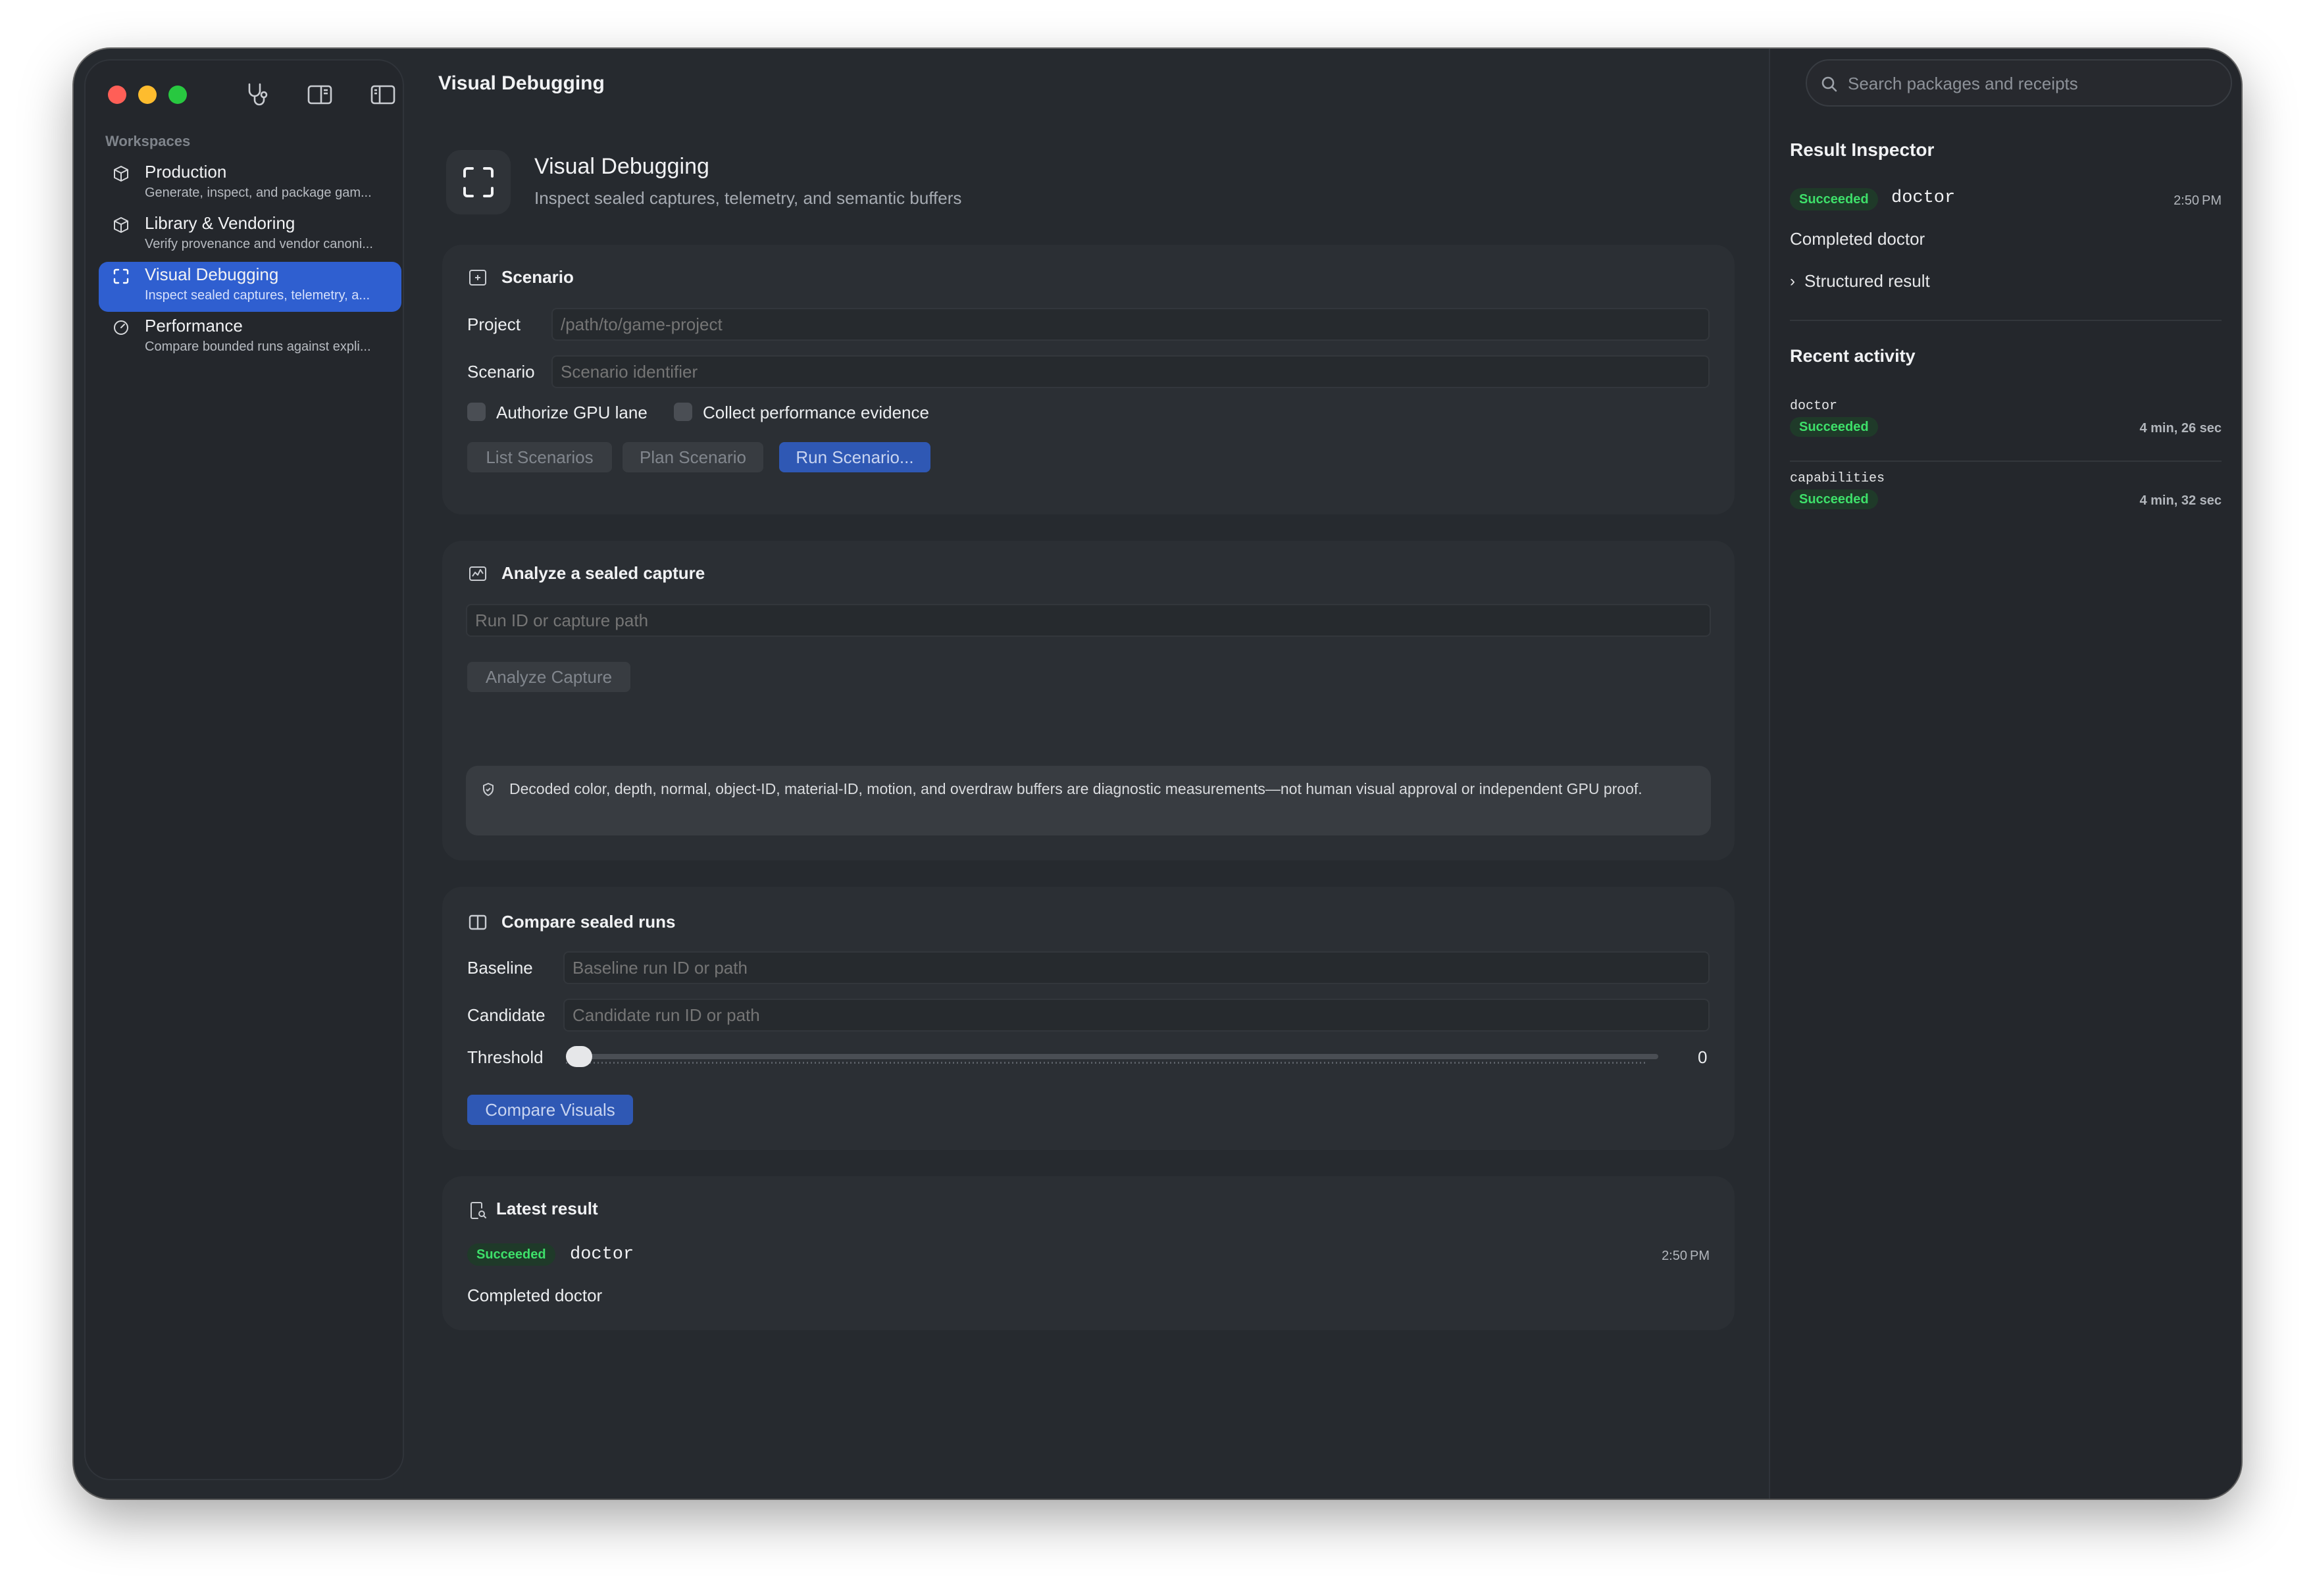 This screenshot has width=2315, height=1596. Describe the element at coordinates (501, 372) in the screenshot. I see `scenario-label: Scenario` at that location.